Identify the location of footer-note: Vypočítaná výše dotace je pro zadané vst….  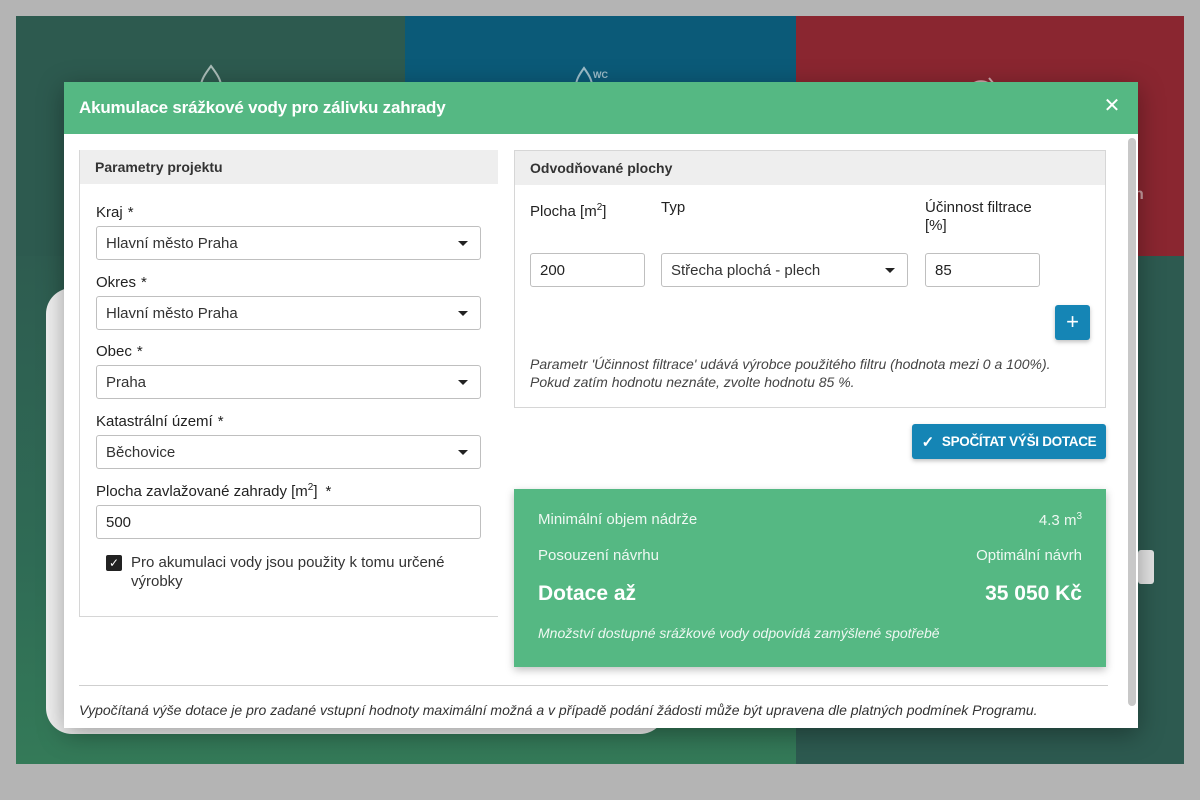
(558, 710).